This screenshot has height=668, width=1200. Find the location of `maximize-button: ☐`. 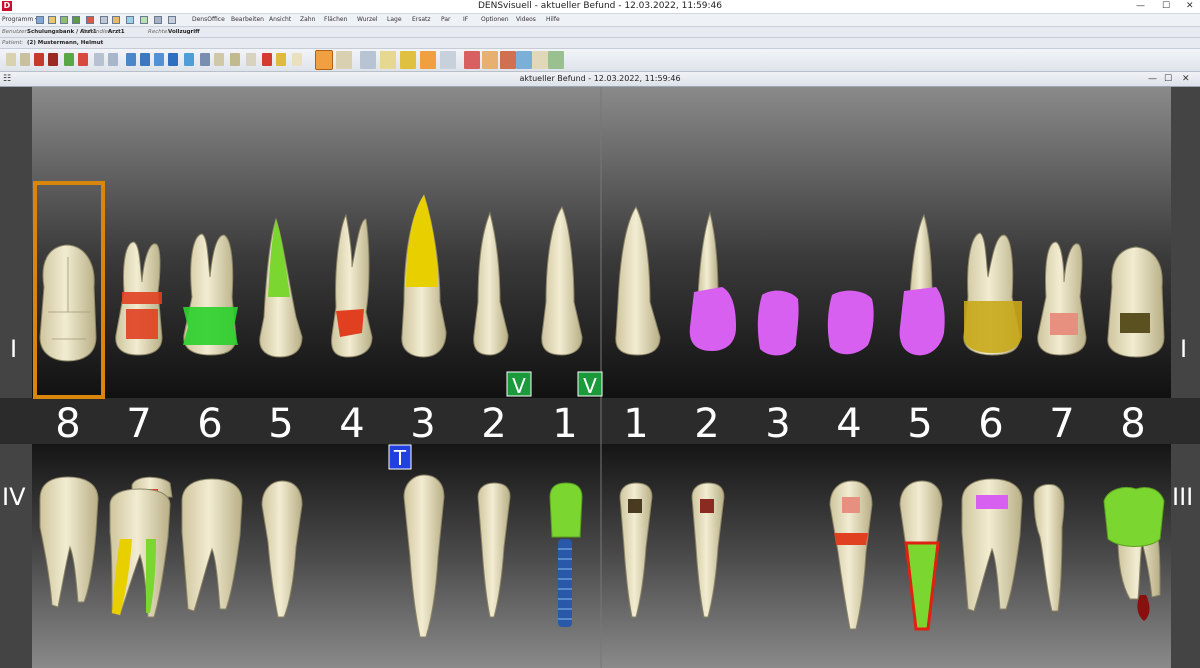

maximize-button: ☐ is located at coordinates (1166, 6).